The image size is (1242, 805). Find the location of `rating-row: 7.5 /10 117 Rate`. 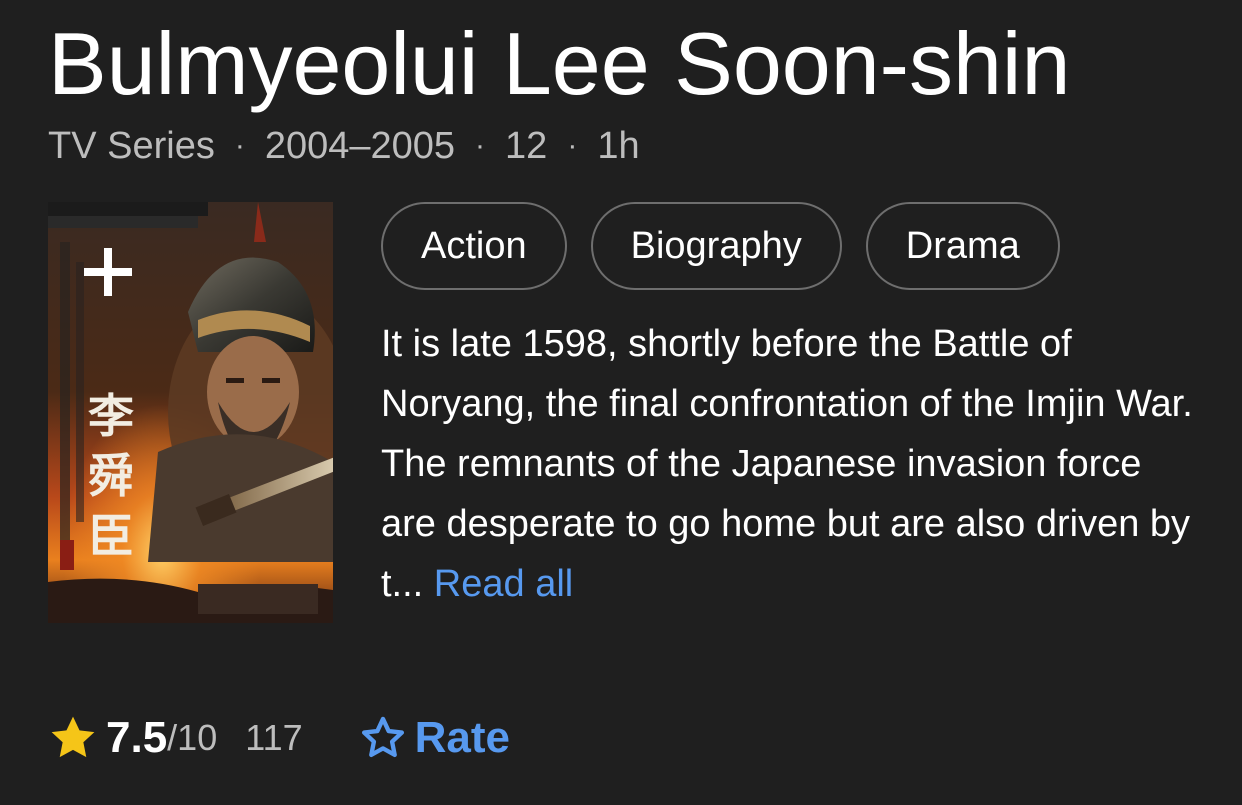

rating-row: 7.5 /10 117 Rate is located at coordinates (278, 738).